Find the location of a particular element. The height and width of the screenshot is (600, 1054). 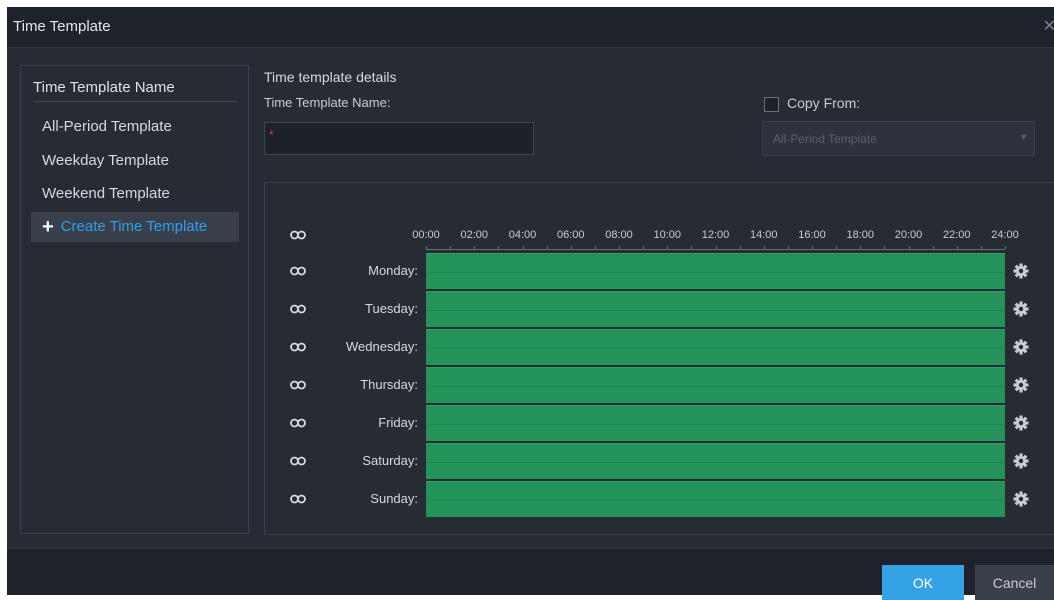

day-label: Friday: is located at coordinates (398, 422).